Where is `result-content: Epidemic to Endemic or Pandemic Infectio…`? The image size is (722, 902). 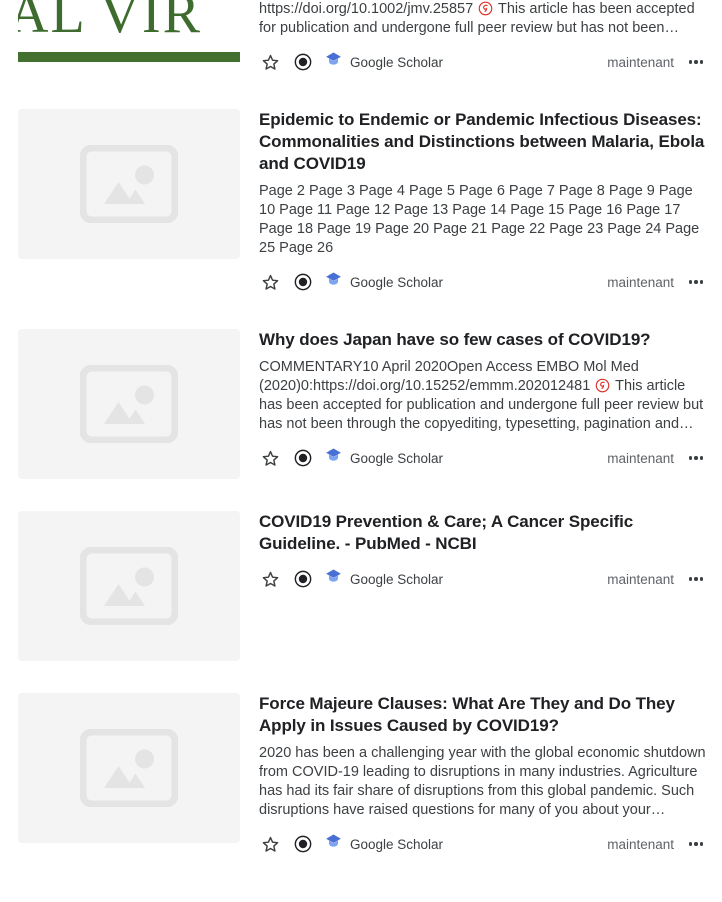 result-content: Epidemic to Endemic or Pandemic Infectio… is located at coordinates (483, 203).